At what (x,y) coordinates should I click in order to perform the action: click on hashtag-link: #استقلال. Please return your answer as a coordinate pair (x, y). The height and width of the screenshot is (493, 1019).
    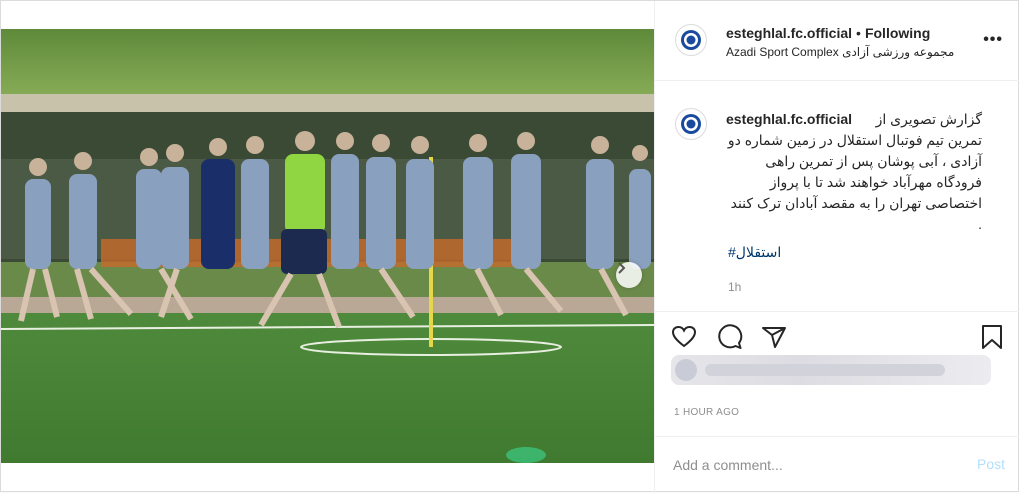
    Looking at the image, I should click on (754, 252).